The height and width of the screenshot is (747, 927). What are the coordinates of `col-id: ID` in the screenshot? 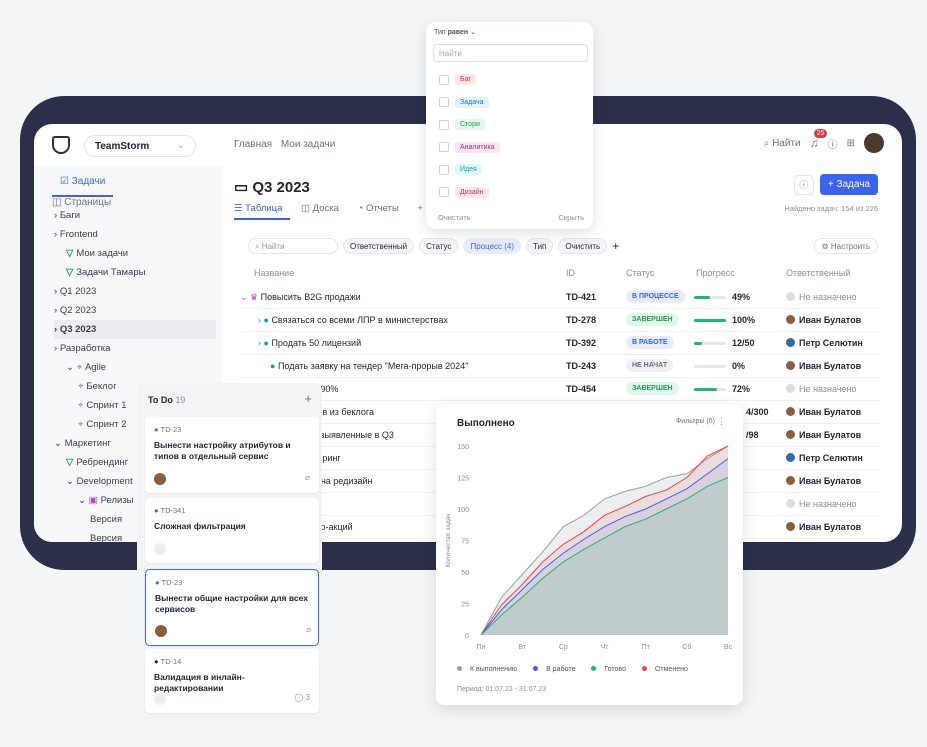 It's located at (570, 273).